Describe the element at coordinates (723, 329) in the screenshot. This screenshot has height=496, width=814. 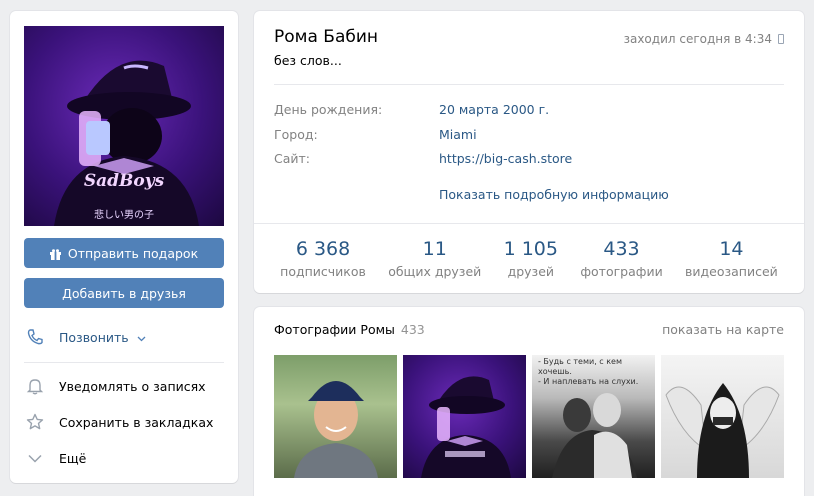
I see `show-on-map-link: показать на карте` at that location.